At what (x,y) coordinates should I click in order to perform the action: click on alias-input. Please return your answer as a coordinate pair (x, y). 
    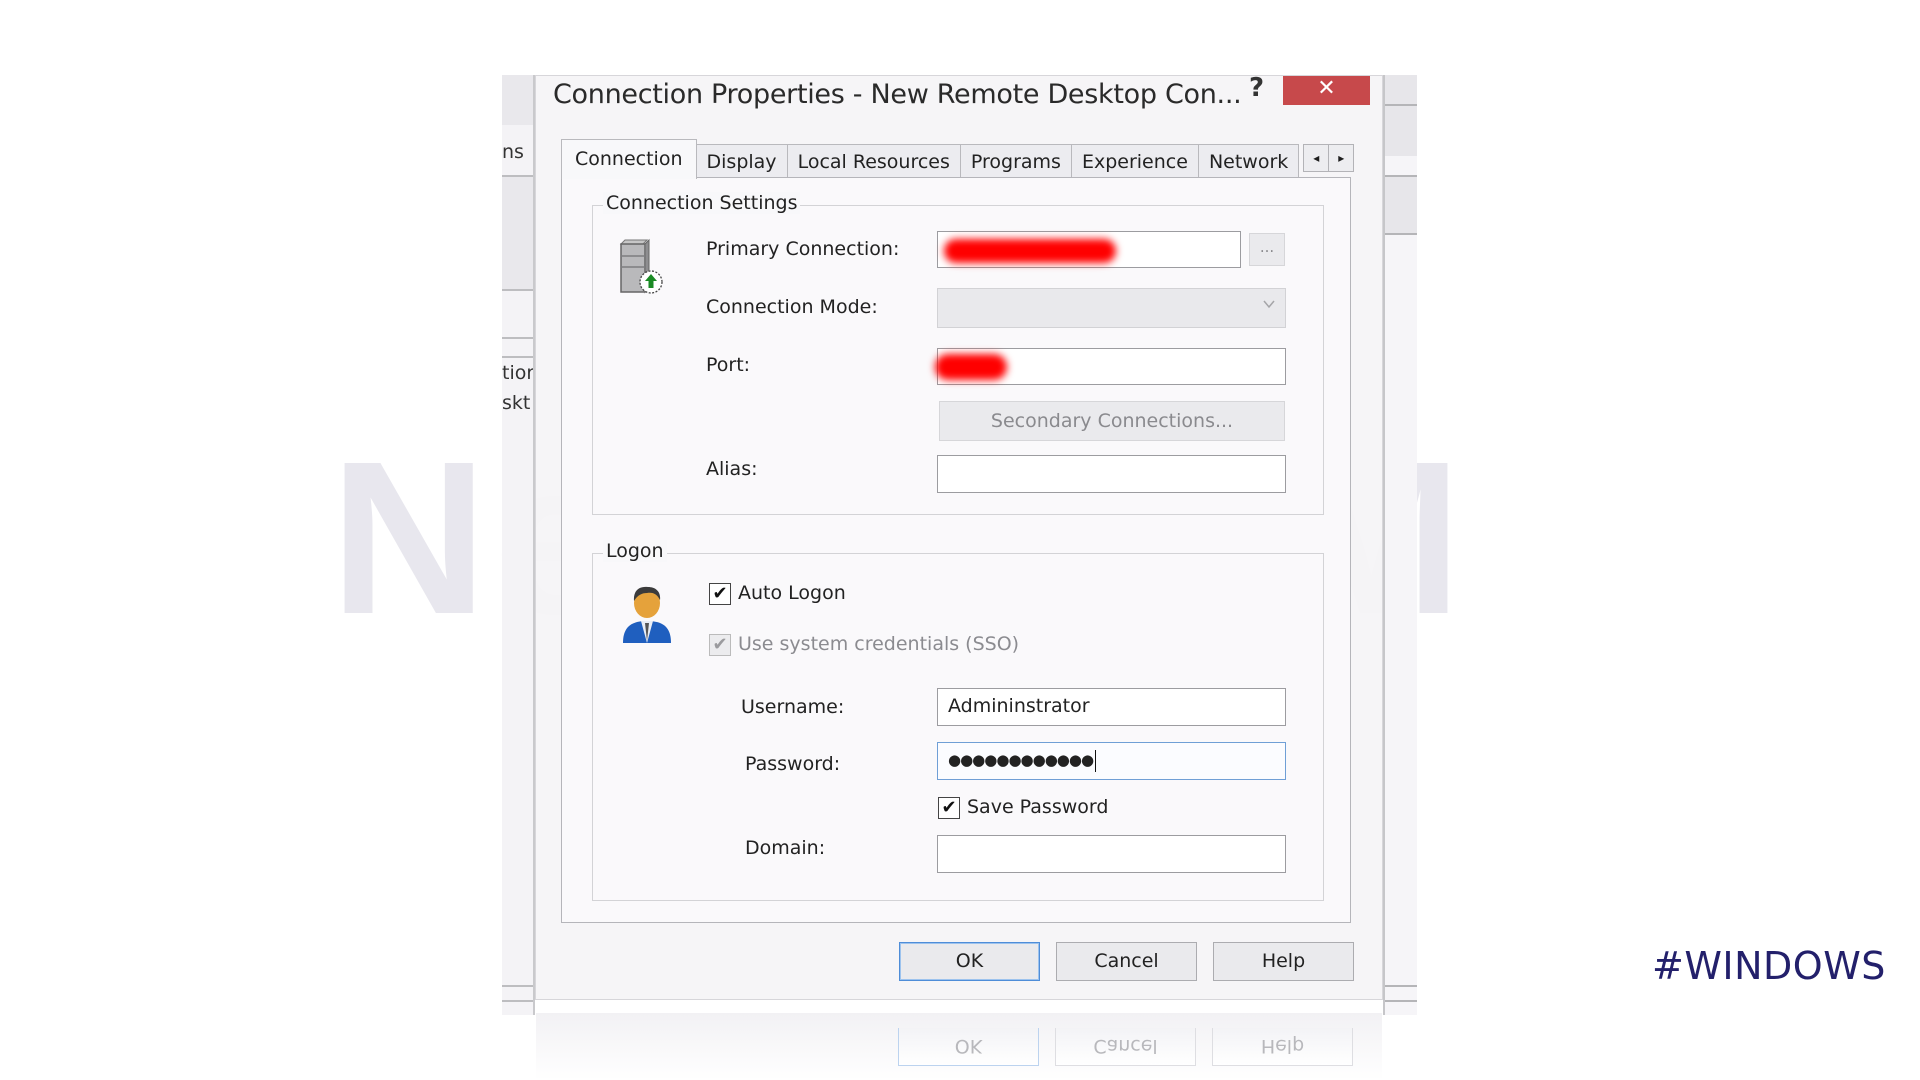
    Looking at the image, I should click on (1111, 474).